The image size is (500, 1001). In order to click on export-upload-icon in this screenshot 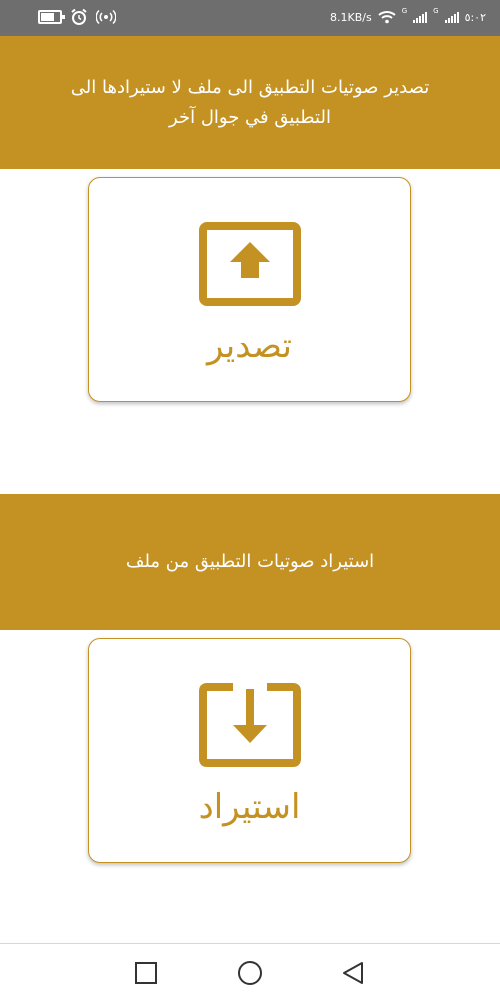, I will do `click(250, 264)`.